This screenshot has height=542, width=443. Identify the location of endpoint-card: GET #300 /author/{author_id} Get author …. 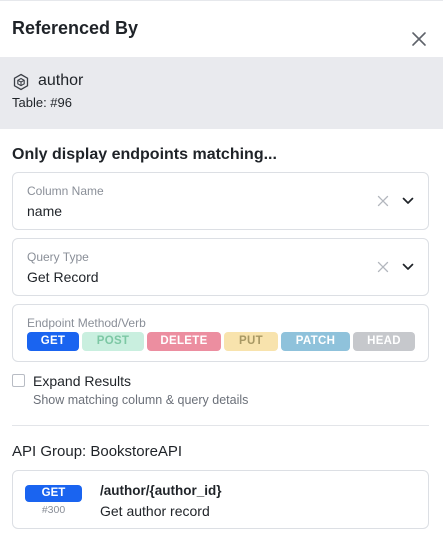
(220, 499).